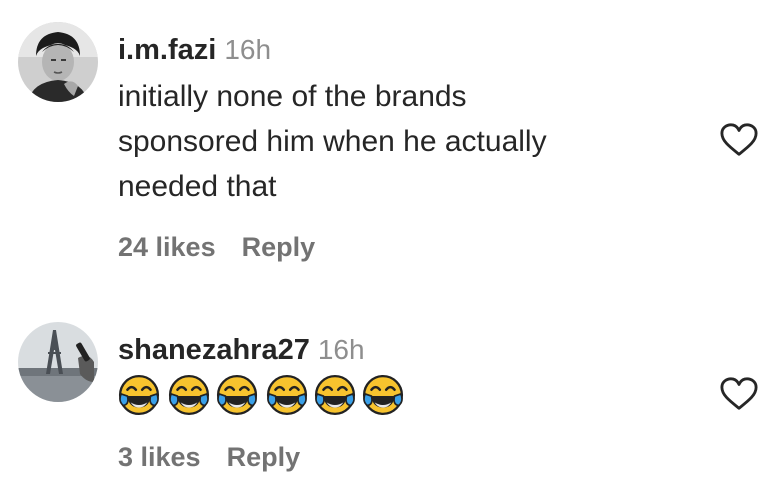  I want to click on comment-meta: 24 likes Reply, so click(216, 247).